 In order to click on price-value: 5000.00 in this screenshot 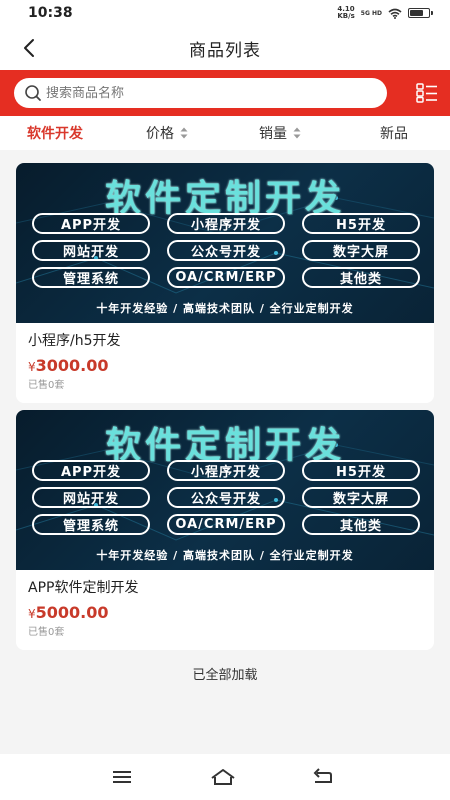, I will do `click(72, 612)`.